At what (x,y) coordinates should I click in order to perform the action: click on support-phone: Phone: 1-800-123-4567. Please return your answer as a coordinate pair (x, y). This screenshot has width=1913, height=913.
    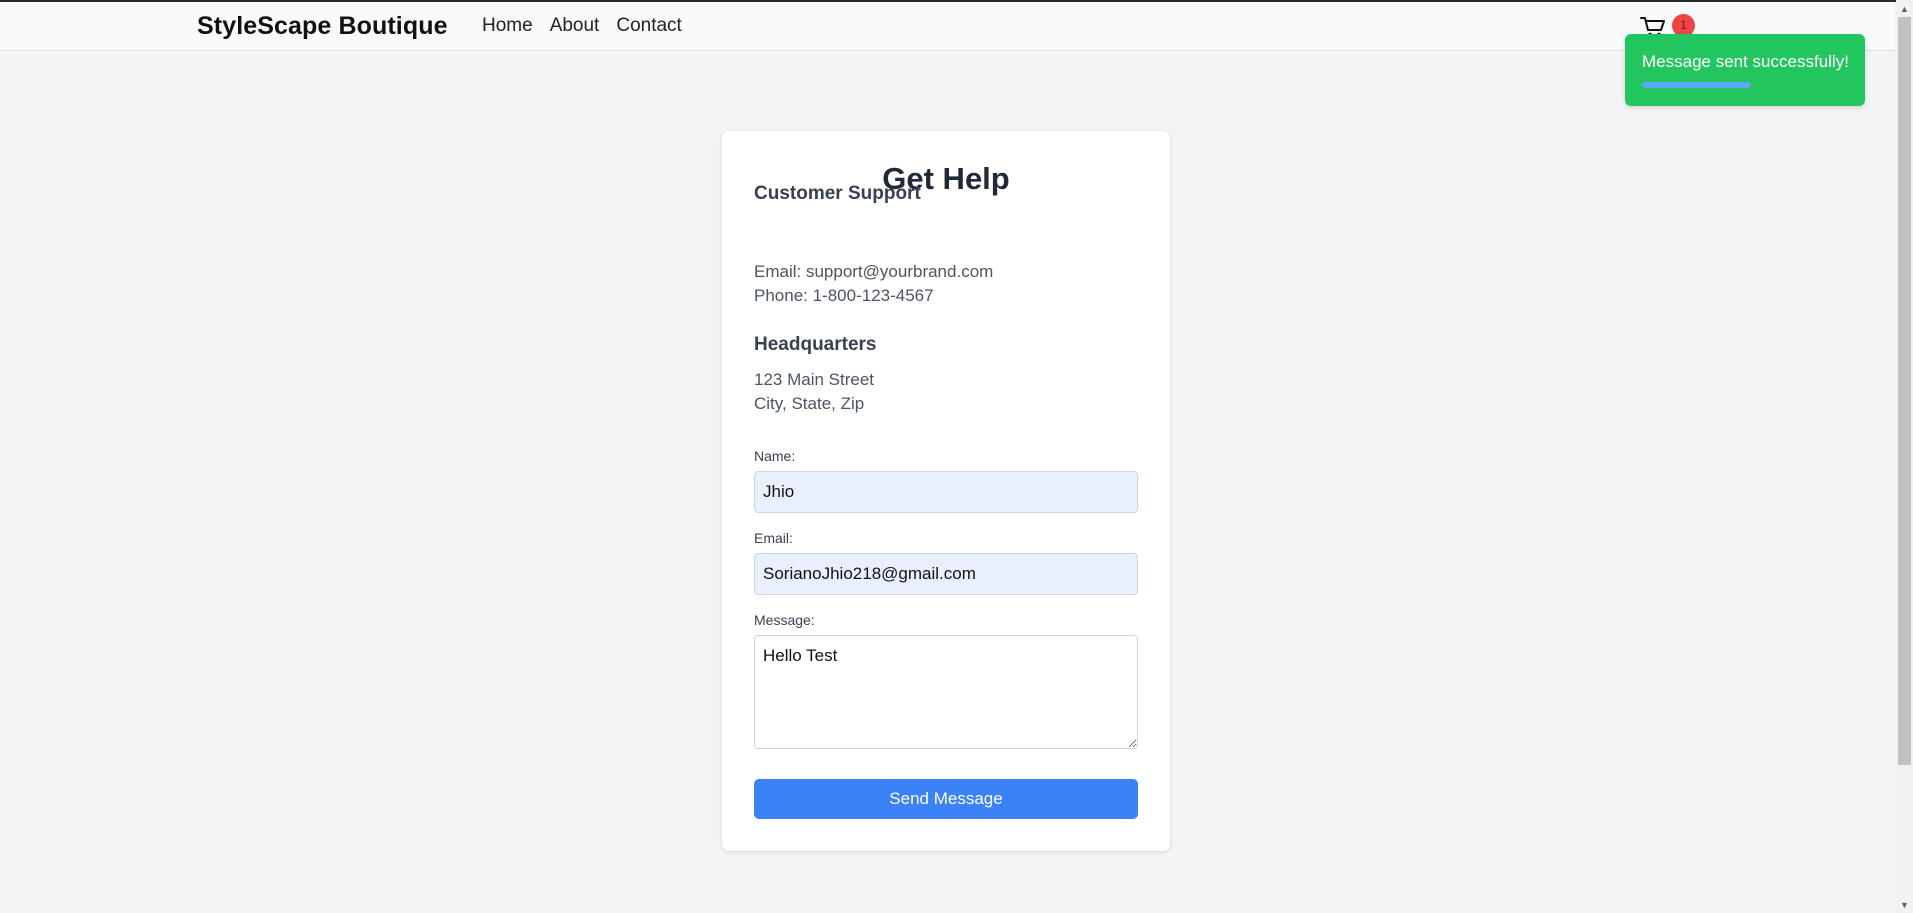
    Looking at the image, I should click on (844, 295).